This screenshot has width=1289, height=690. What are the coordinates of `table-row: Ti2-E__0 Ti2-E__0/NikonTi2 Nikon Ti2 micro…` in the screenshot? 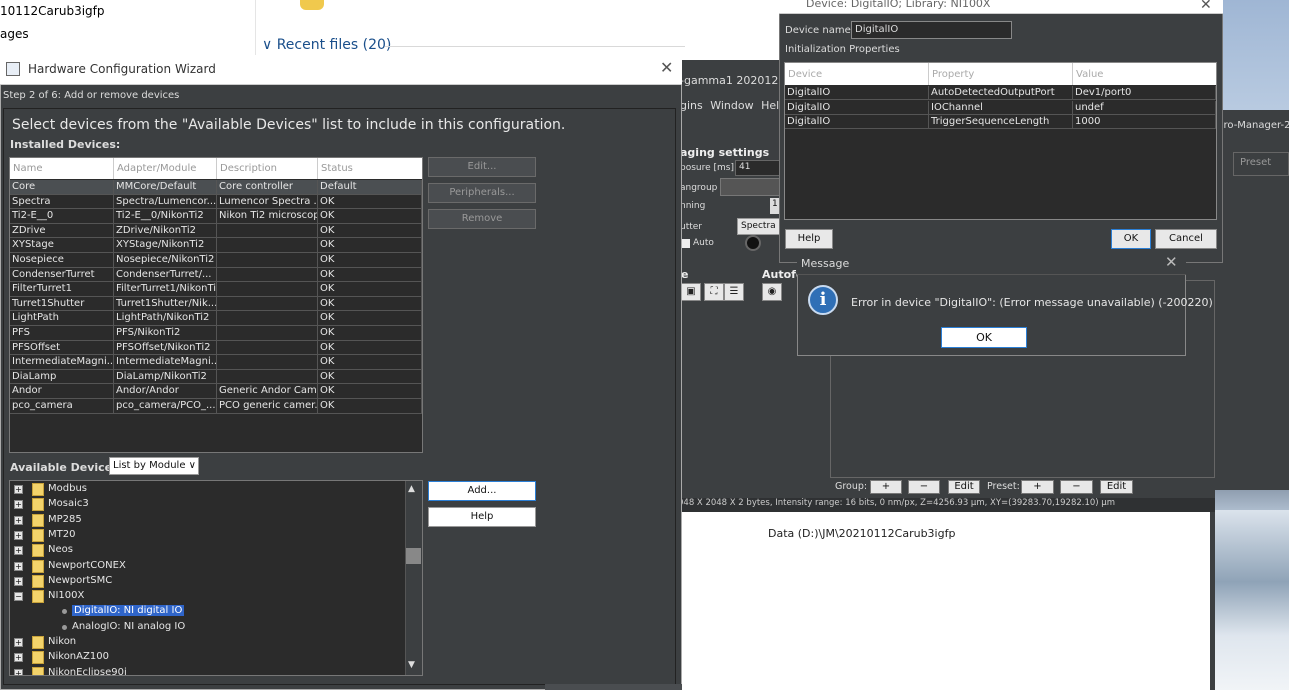 It's located at (216, 216).